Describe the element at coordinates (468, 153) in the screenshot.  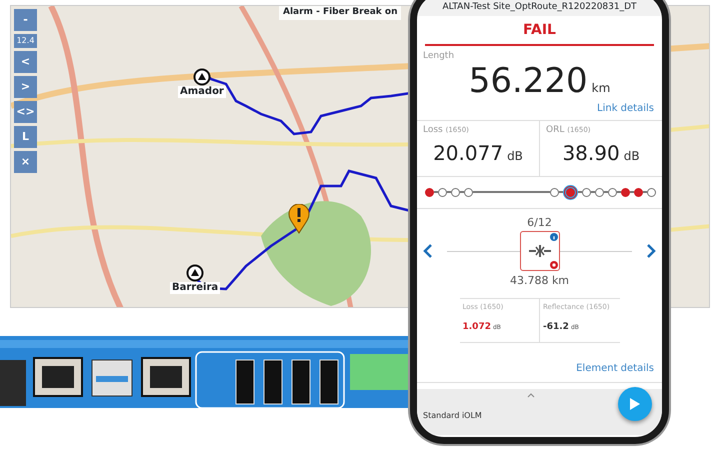
I see `metric-value: 20.077` at that location.